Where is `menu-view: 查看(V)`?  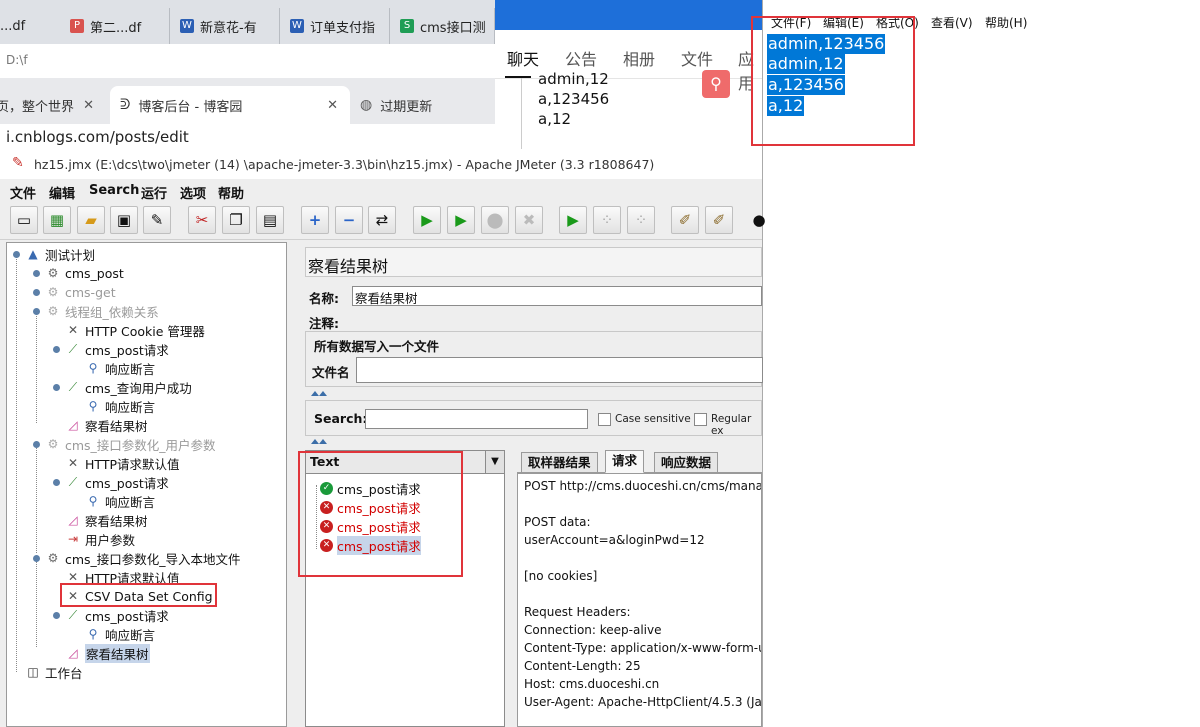
menu-view: 查看(V) is located at coordinates (952, 22).